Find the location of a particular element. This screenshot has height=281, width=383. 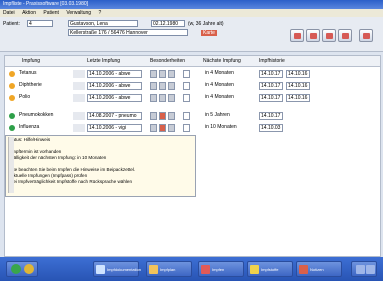

taskbar-item-label: Notizen is located at coordinates (317, 269).